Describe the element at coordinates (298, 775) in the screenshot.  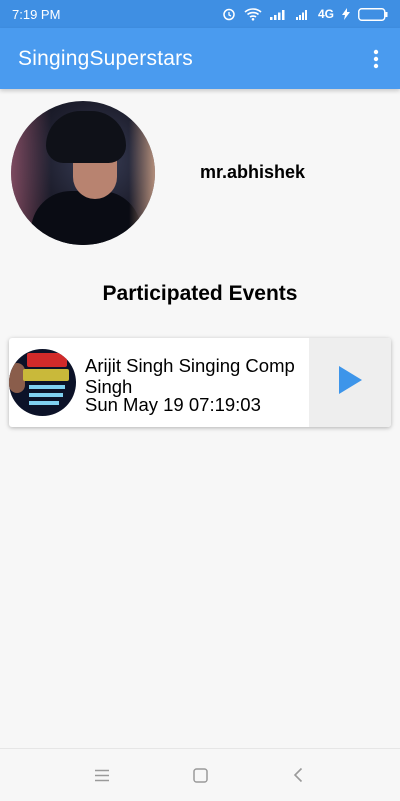
I see `back-icon` at that location.